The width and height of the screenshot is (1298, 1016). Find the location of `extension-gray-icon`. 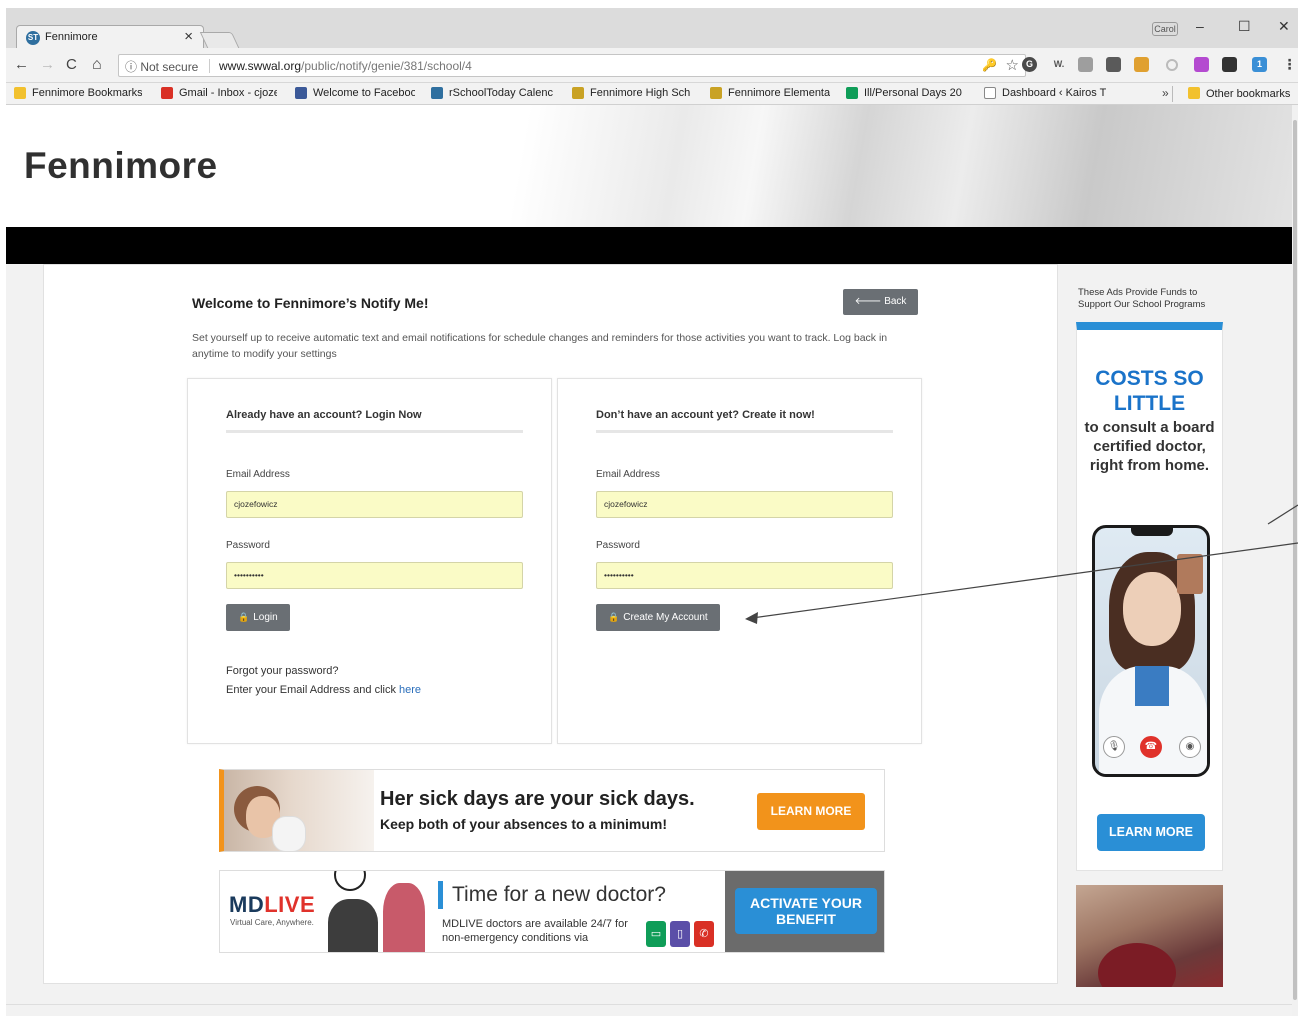

extension-gray-icon is located at coordinates (1085, 64).